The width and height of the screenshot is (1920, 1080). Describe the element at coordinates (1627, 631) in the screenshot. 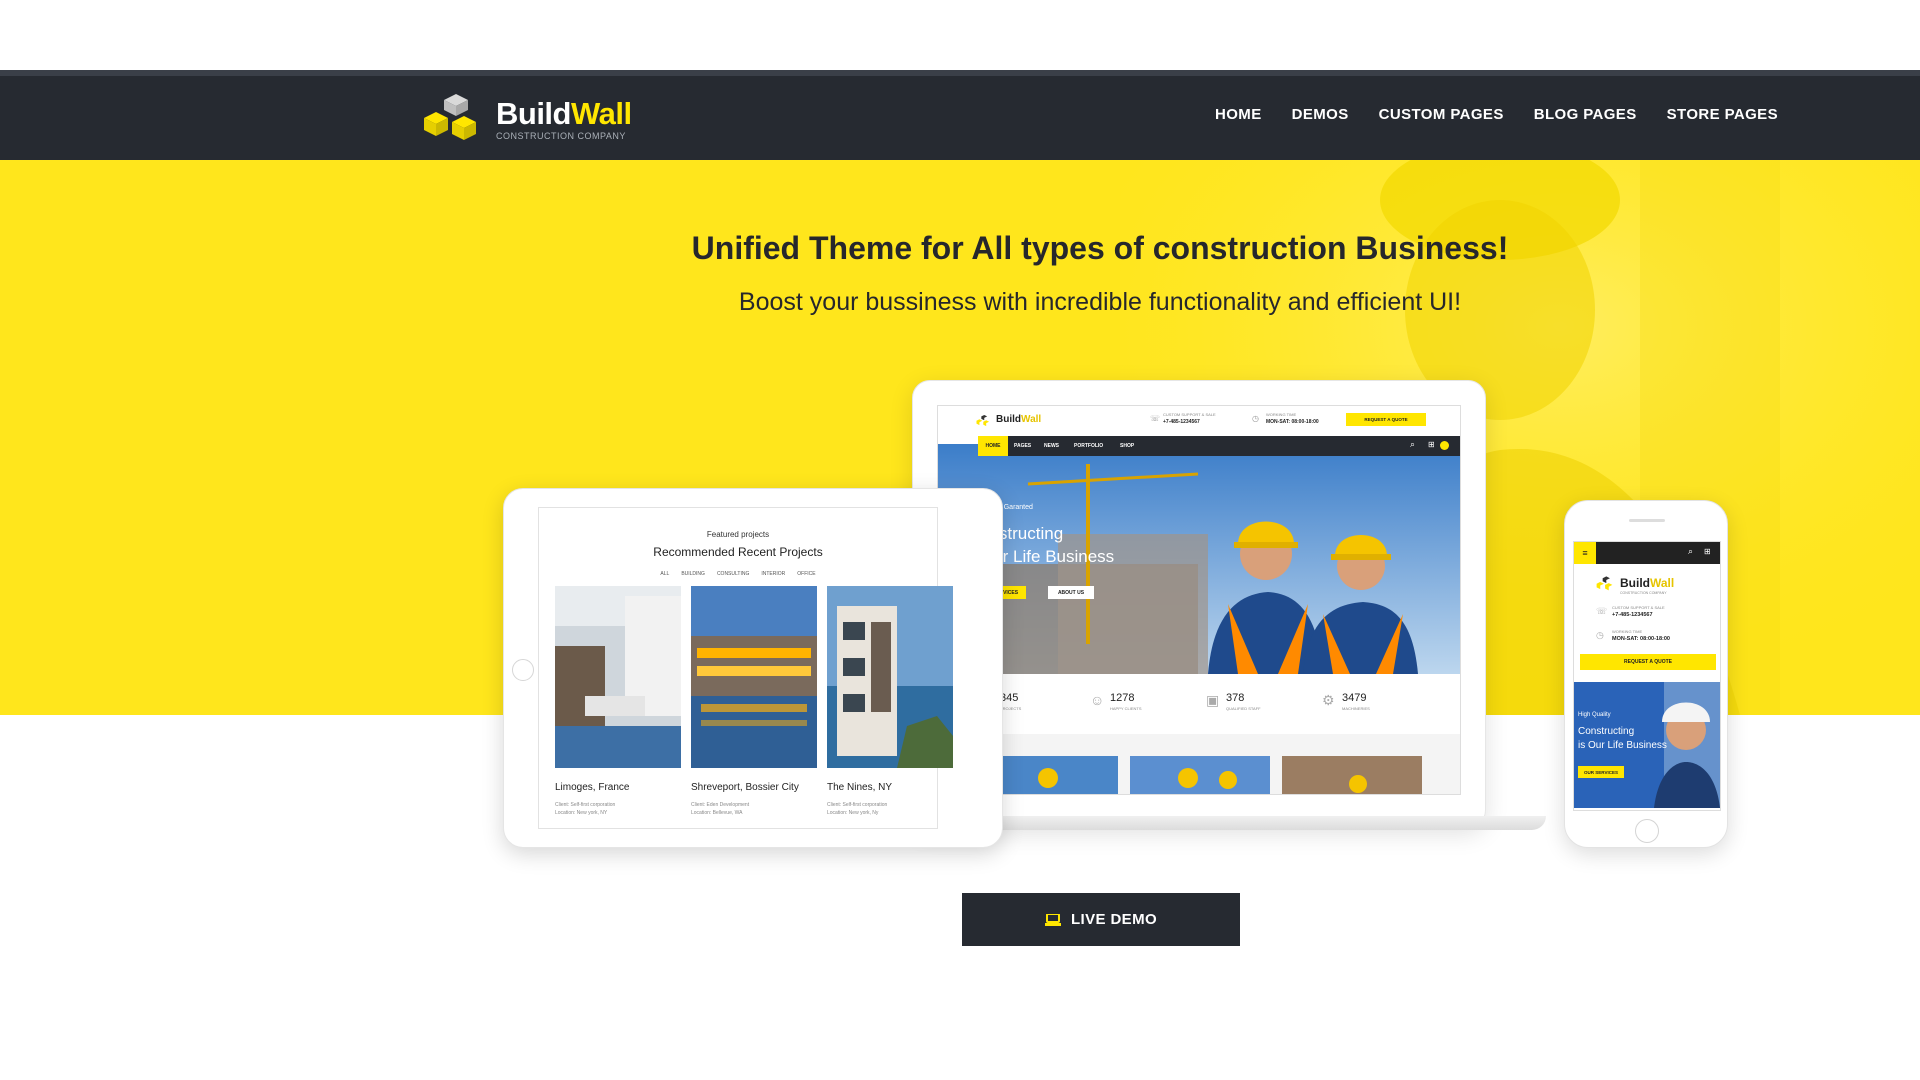

I see `phone-time-label: WORKING TIME` at that location.